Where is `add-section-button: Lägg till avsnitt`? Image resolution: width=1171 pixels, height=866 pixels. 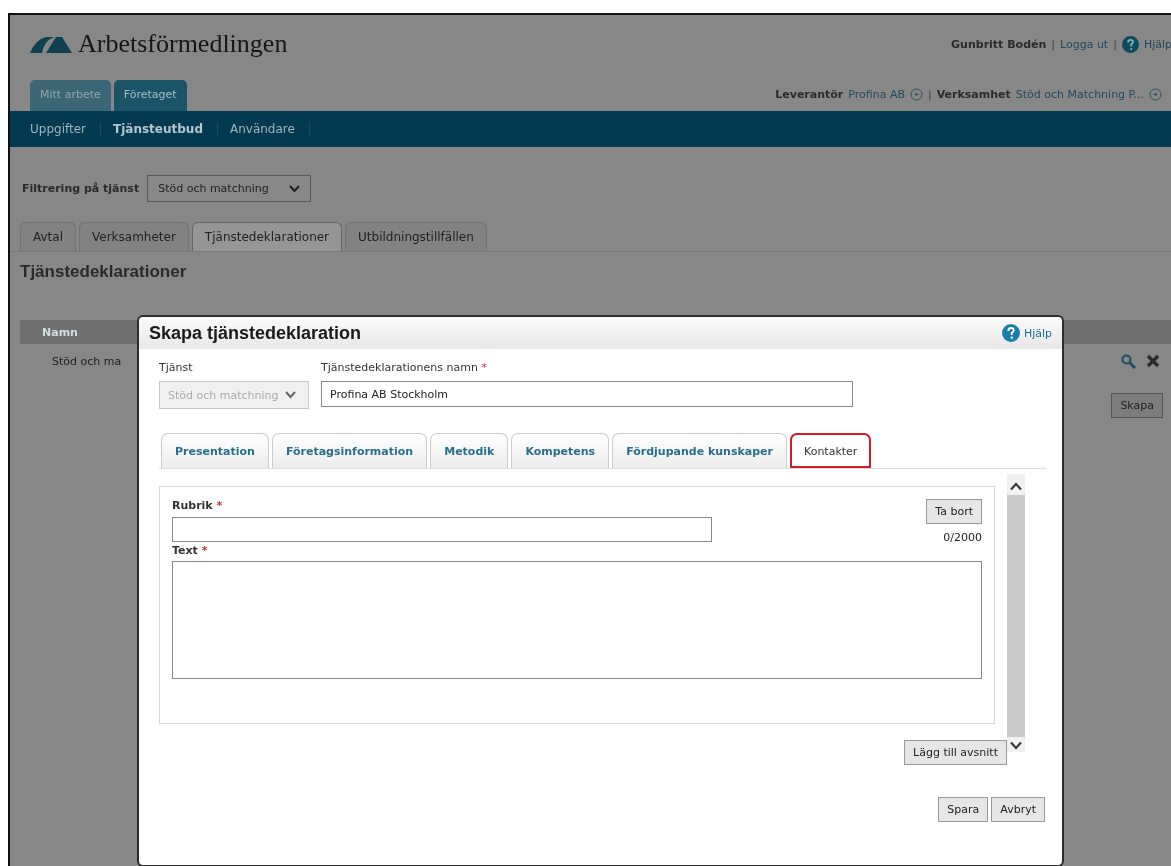 add-section-button: Lägg till avsnitt is located at coordinates (955, 752).